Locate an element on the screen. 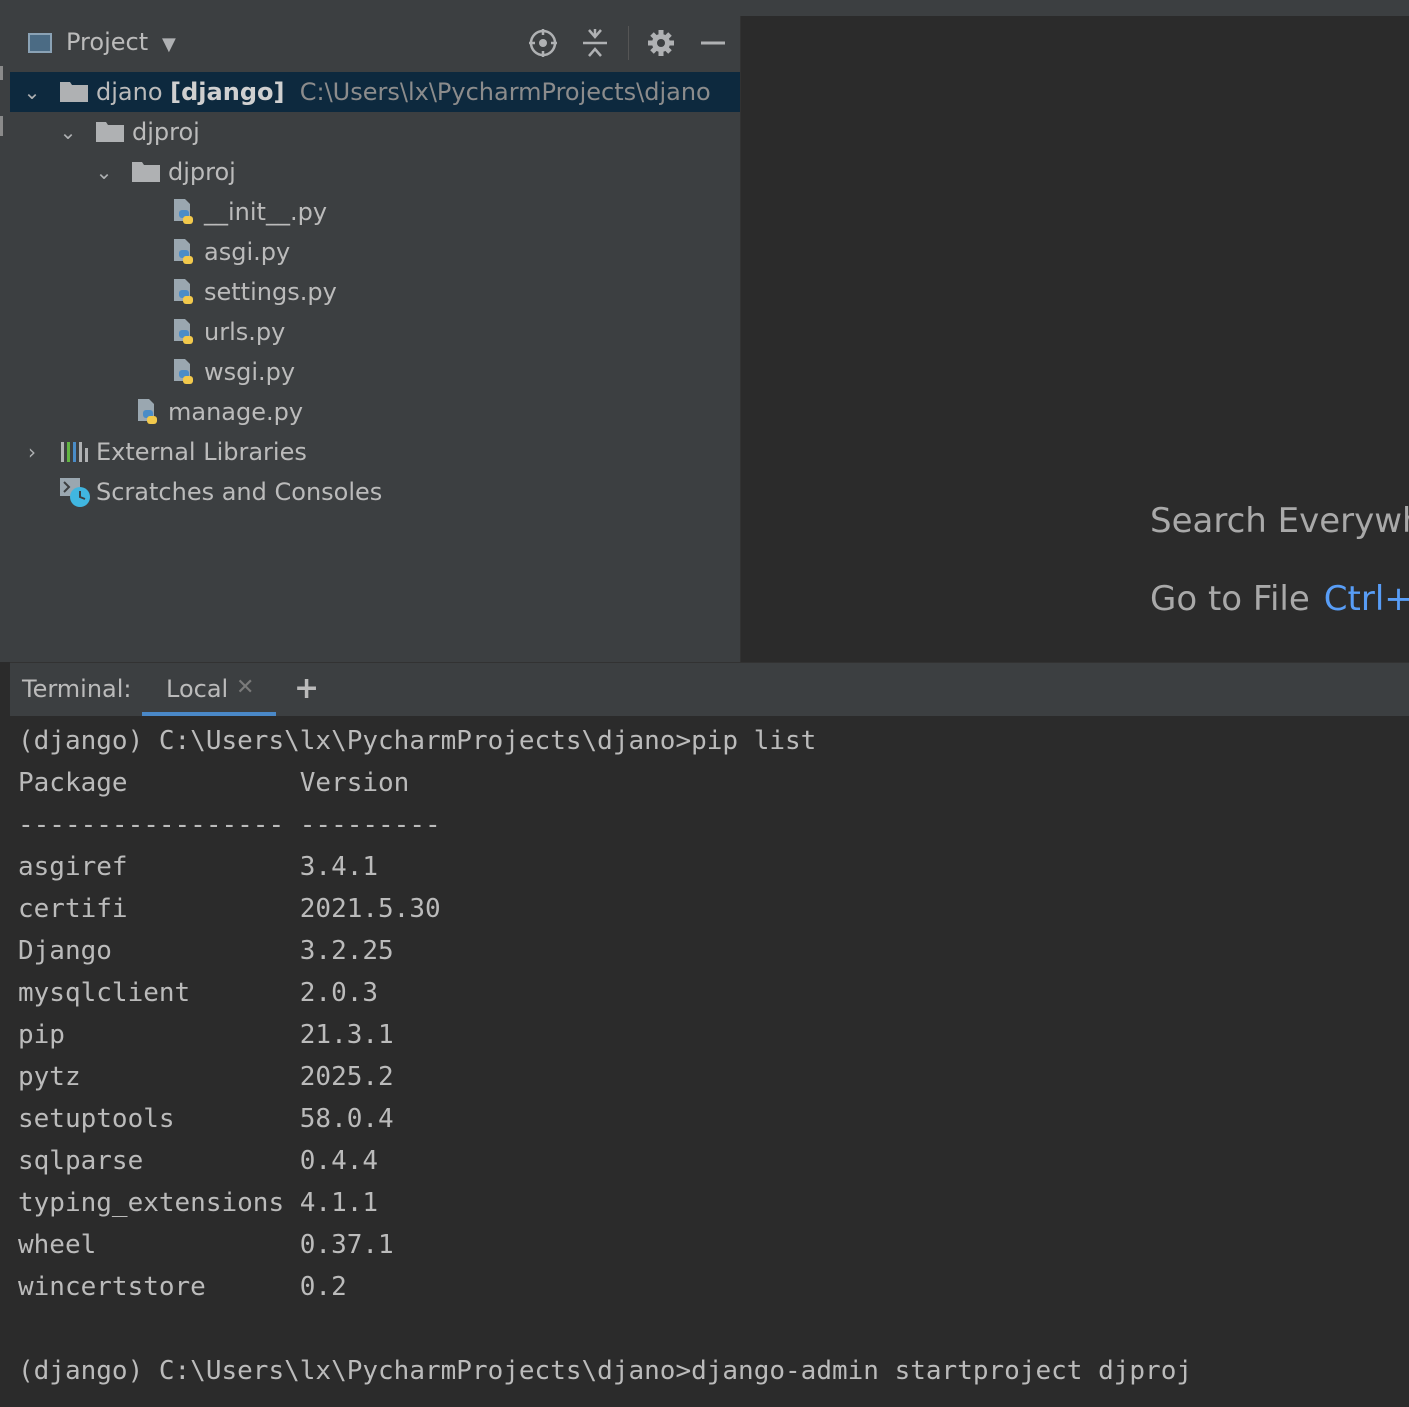 The height and width of the screenshot is (1407, 1409). tree-item-file: __init__.py is located at coordinates (375, 212).